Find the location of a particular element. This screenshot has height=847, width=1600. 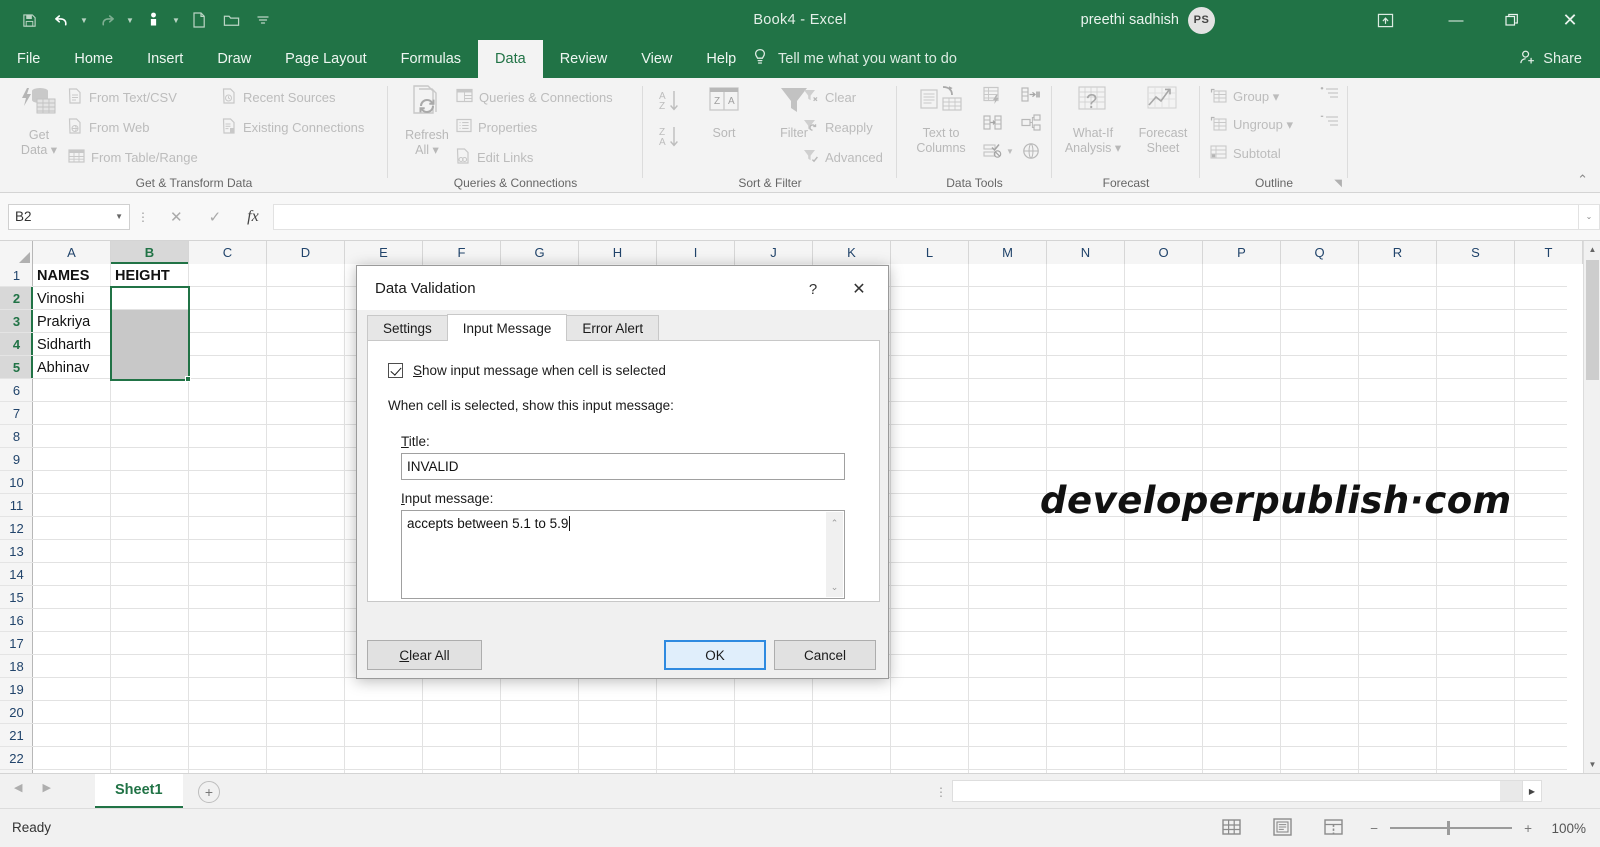

from-text-csv-button: From Text/CSV is located at coordinates (122, 97).